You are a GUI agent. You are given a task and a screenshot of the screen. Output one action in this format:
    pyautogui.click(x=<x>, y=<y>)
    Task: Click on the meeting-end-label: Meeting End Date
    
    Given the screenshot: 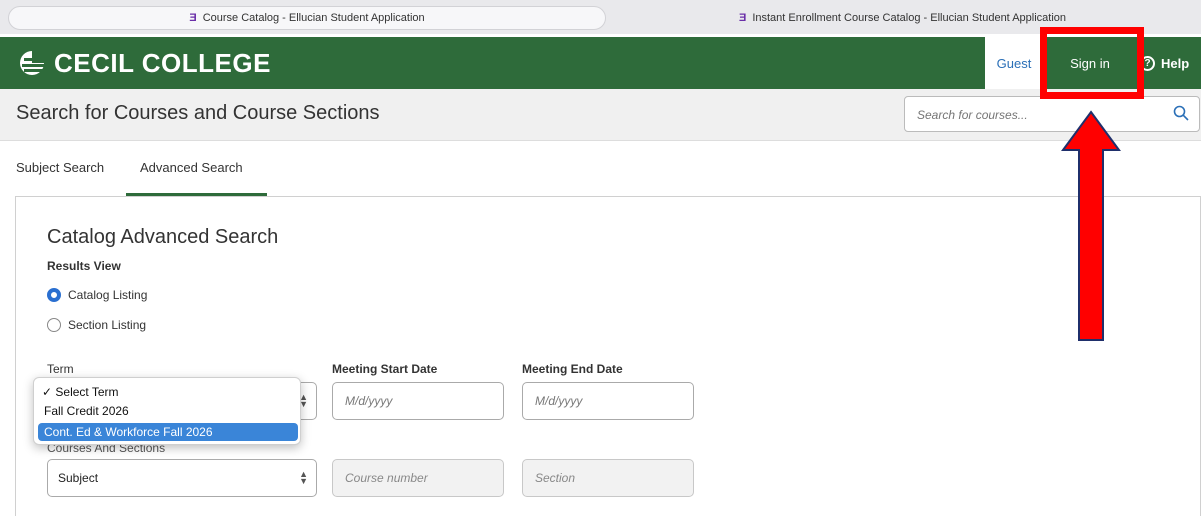 What is the action you would take?
    pyautogui.click(x=572, y=369)
    